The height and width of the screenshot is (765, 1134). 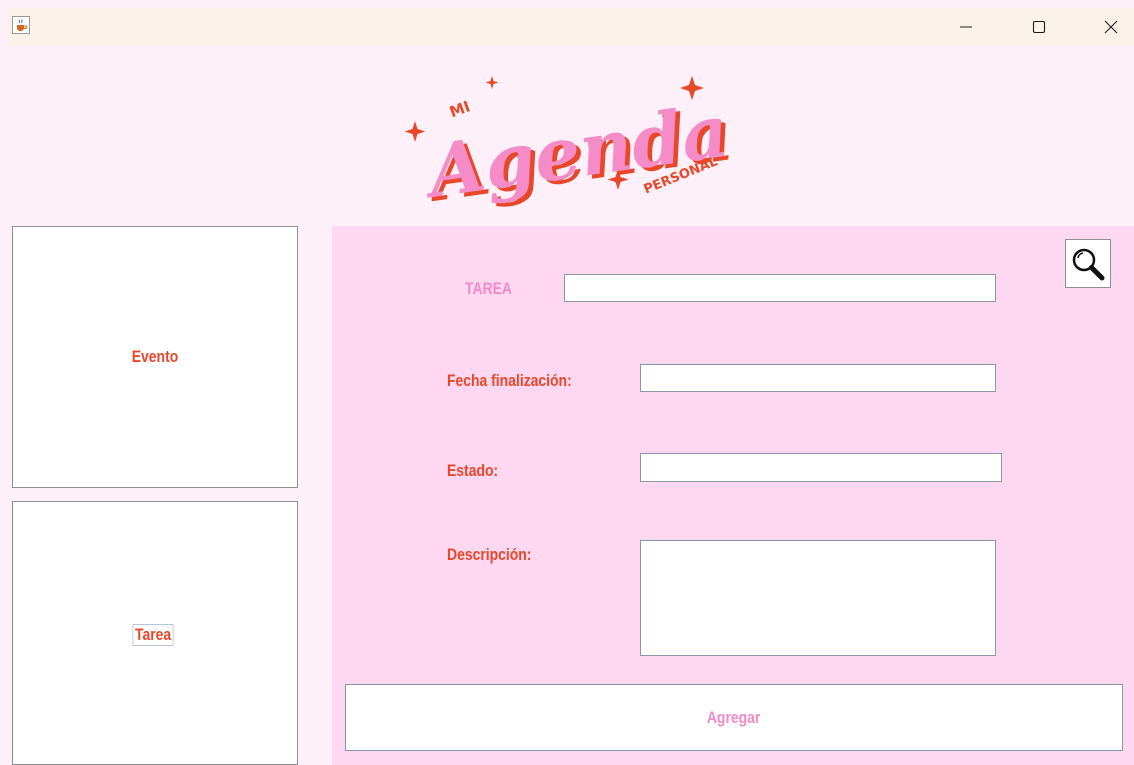 I want to click on sidebar-item-label: Evento, so click(x=155, y=356).